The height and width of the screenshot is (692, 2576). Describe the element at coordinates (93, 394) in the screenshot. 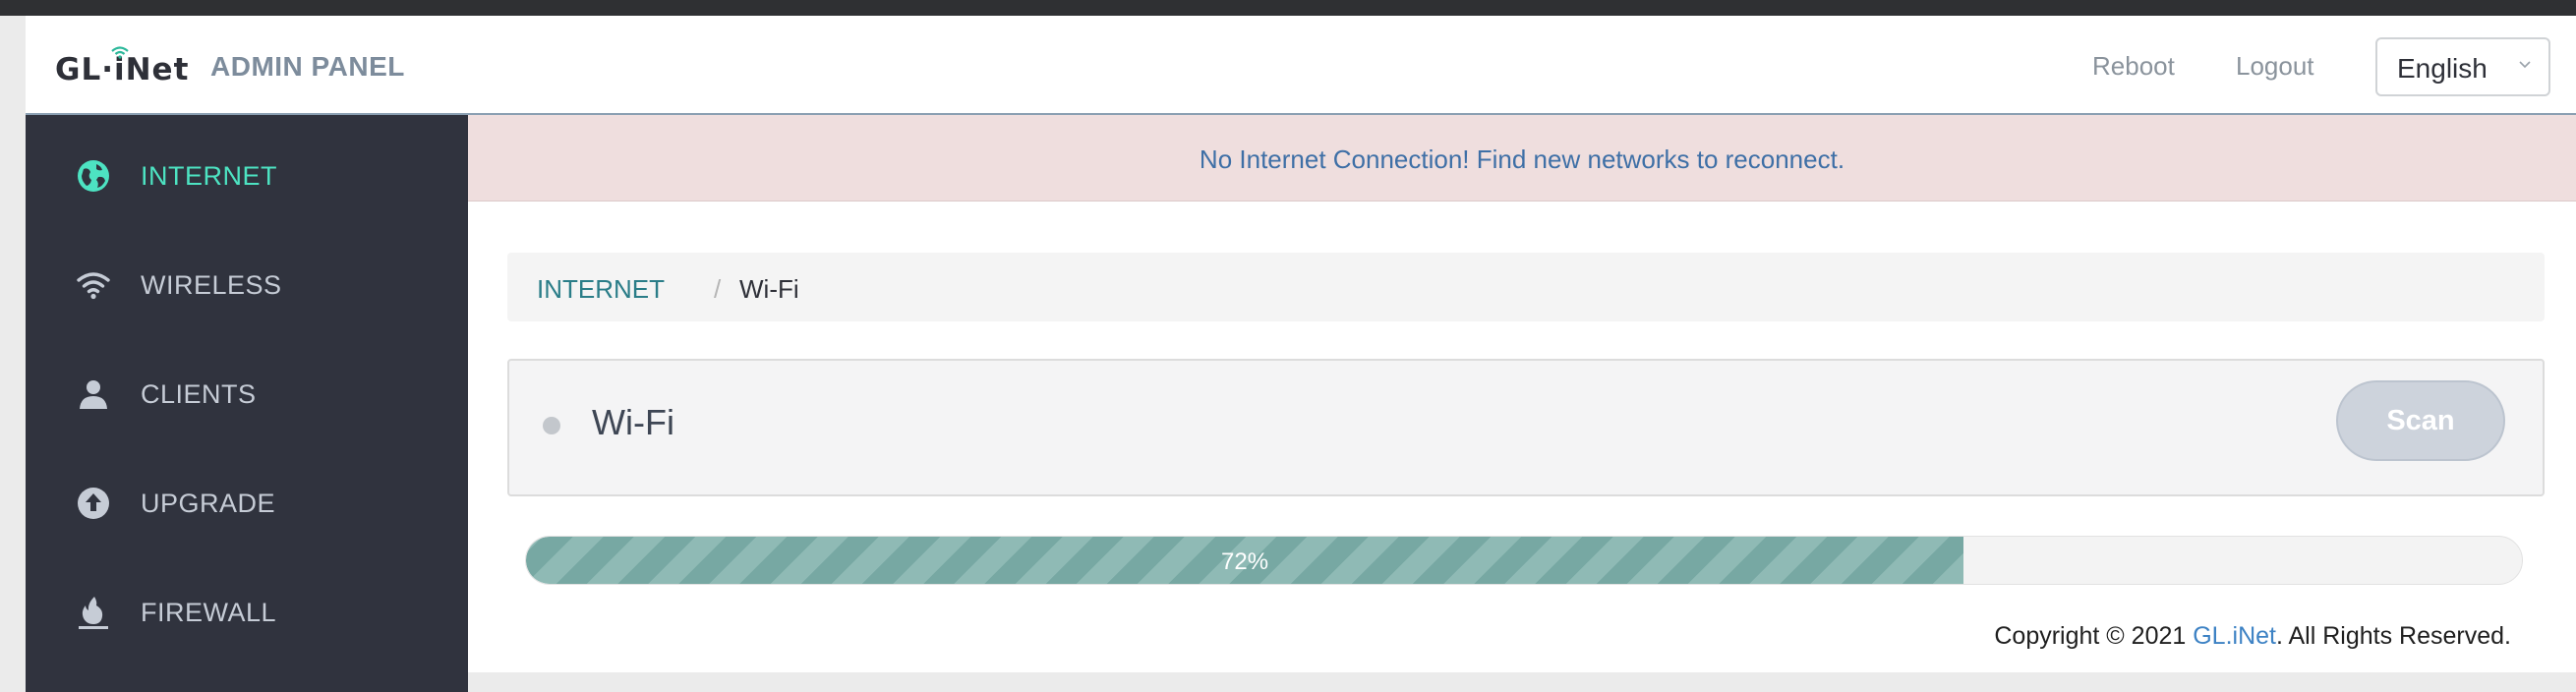

I see `user-icon` at that location.